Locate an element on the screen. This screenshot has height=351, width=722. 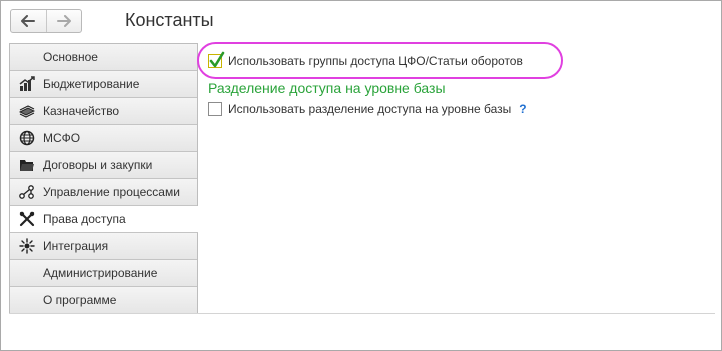
sidebar-item-label: Права доступа is located at coordinates (84, 219).